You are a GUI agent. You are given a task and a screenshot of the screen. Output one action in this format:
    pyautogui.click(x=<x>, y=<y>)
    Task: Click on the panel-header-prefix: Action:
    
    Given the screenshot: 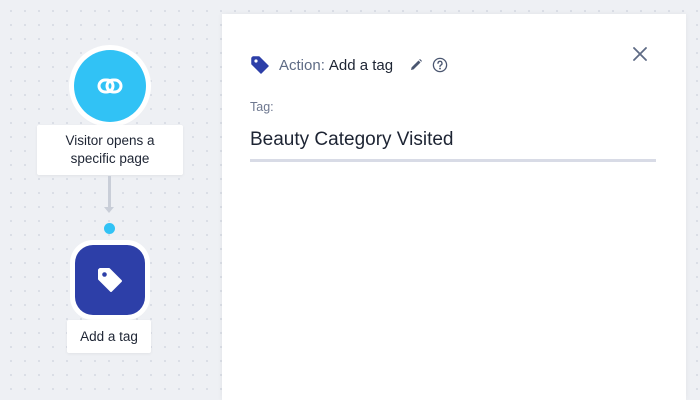 What is the action you would take?
    pyautogui.click(x=302, y=65)
    